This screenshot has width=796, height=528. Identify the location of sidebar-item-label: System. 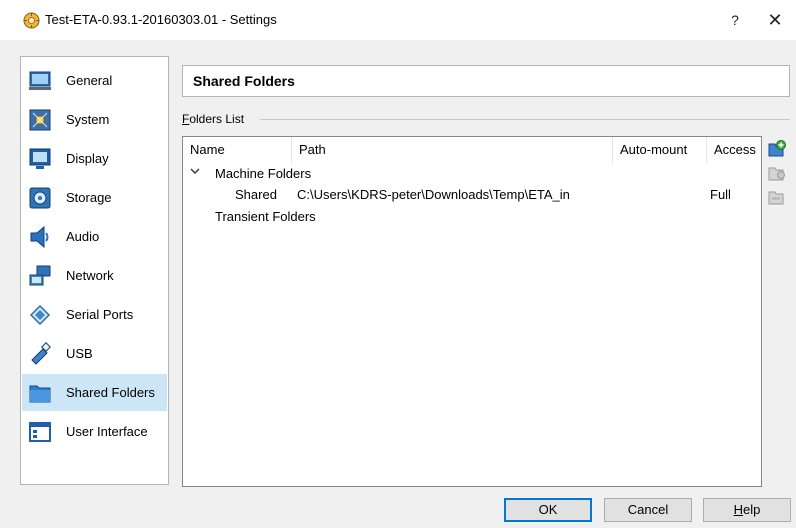
(88, 119).